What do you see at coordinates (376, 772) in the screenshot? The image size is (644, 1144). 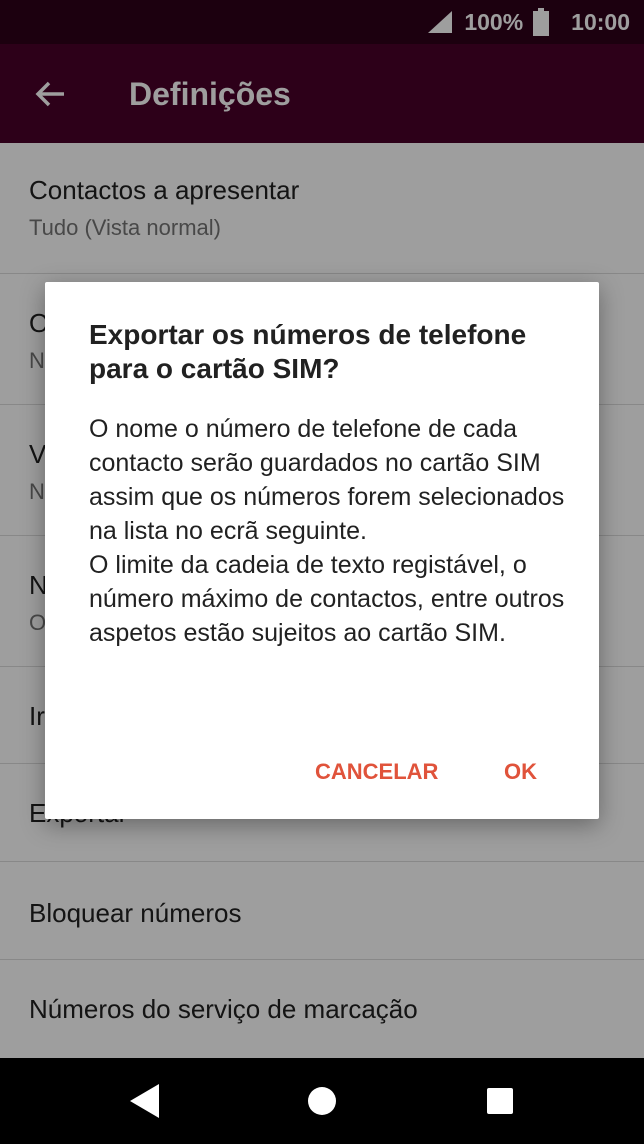 I see `cancel-button: CANCELAR` at bounding box center [376, 772].